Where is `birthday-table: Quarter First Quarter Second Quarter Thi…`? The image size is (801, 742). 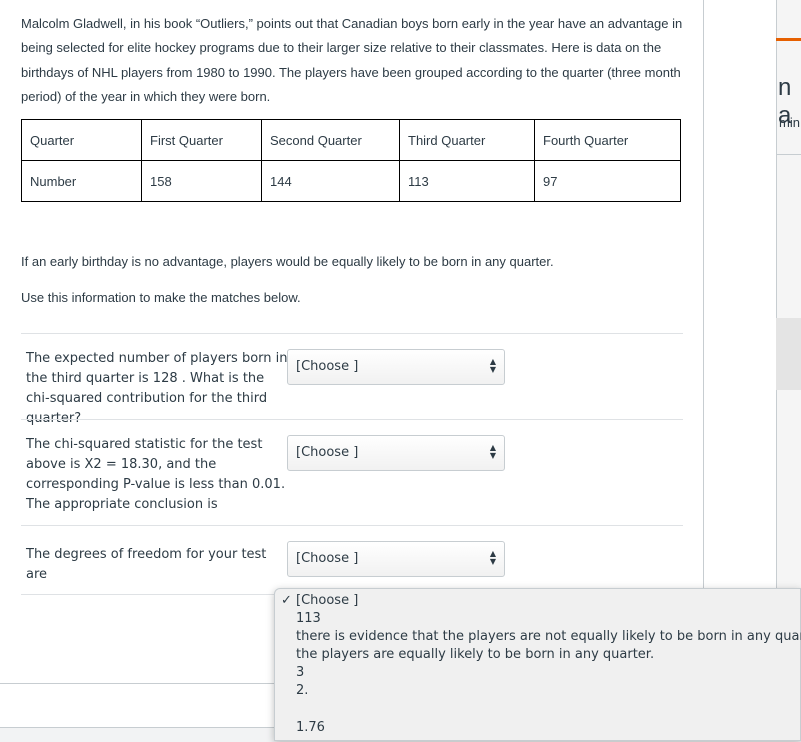
birthday-table: Quarter First Quarter Second Quarter Thi… is located at coordinates (351, 160).